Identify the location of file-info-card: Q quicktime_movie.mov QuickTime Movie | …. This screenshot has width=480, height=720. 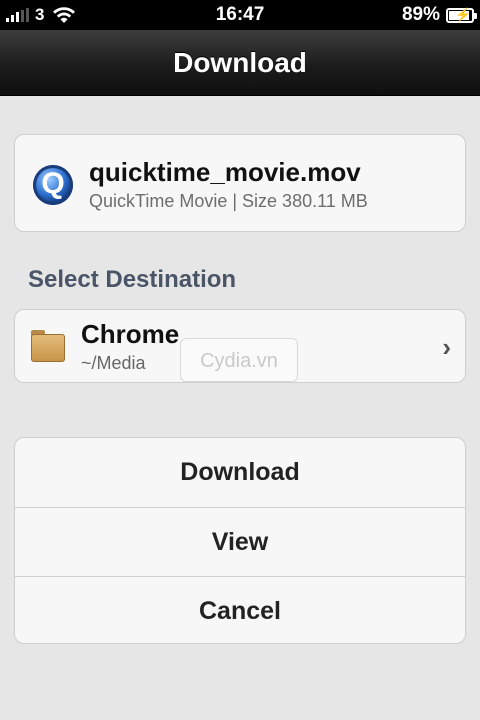
(240, 183).